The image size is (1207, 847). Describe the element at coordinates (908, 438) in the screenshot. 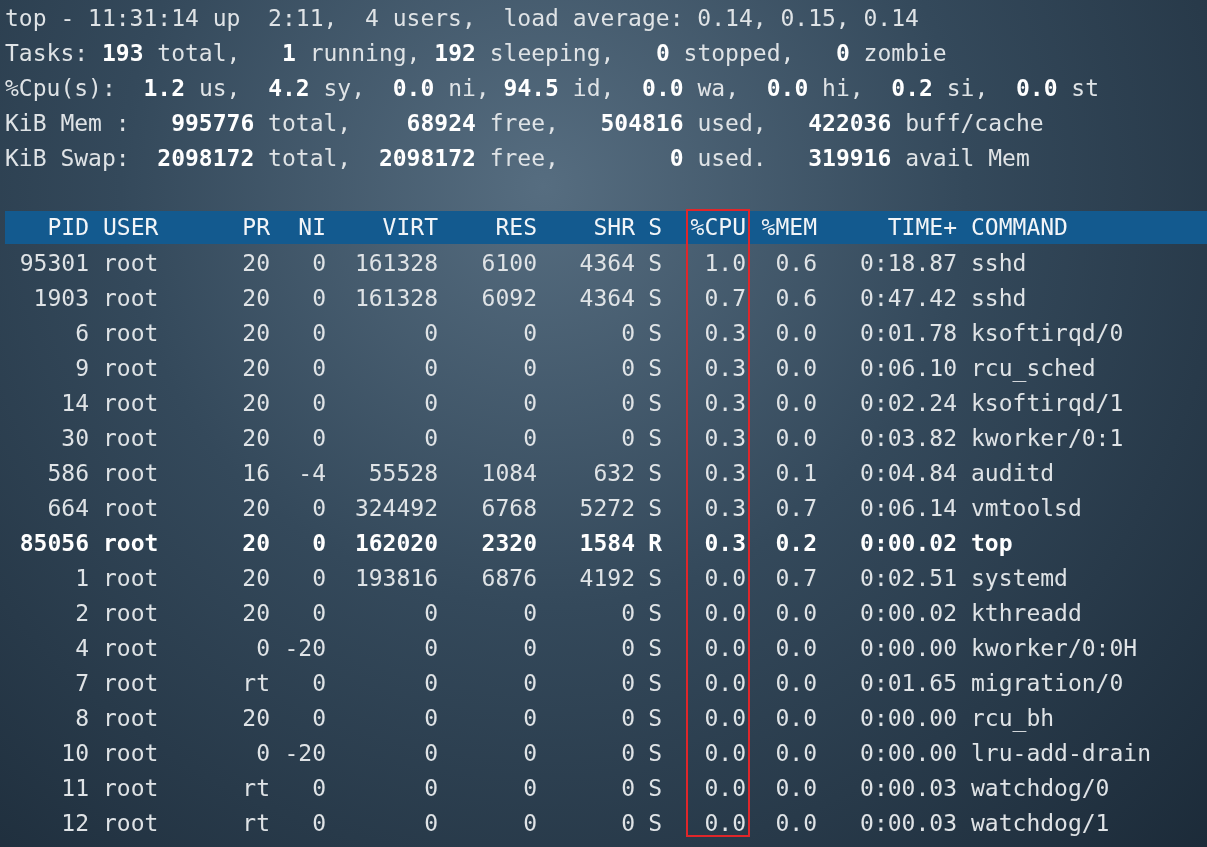

I see `table-cell-text: 0:03.82` at that location.